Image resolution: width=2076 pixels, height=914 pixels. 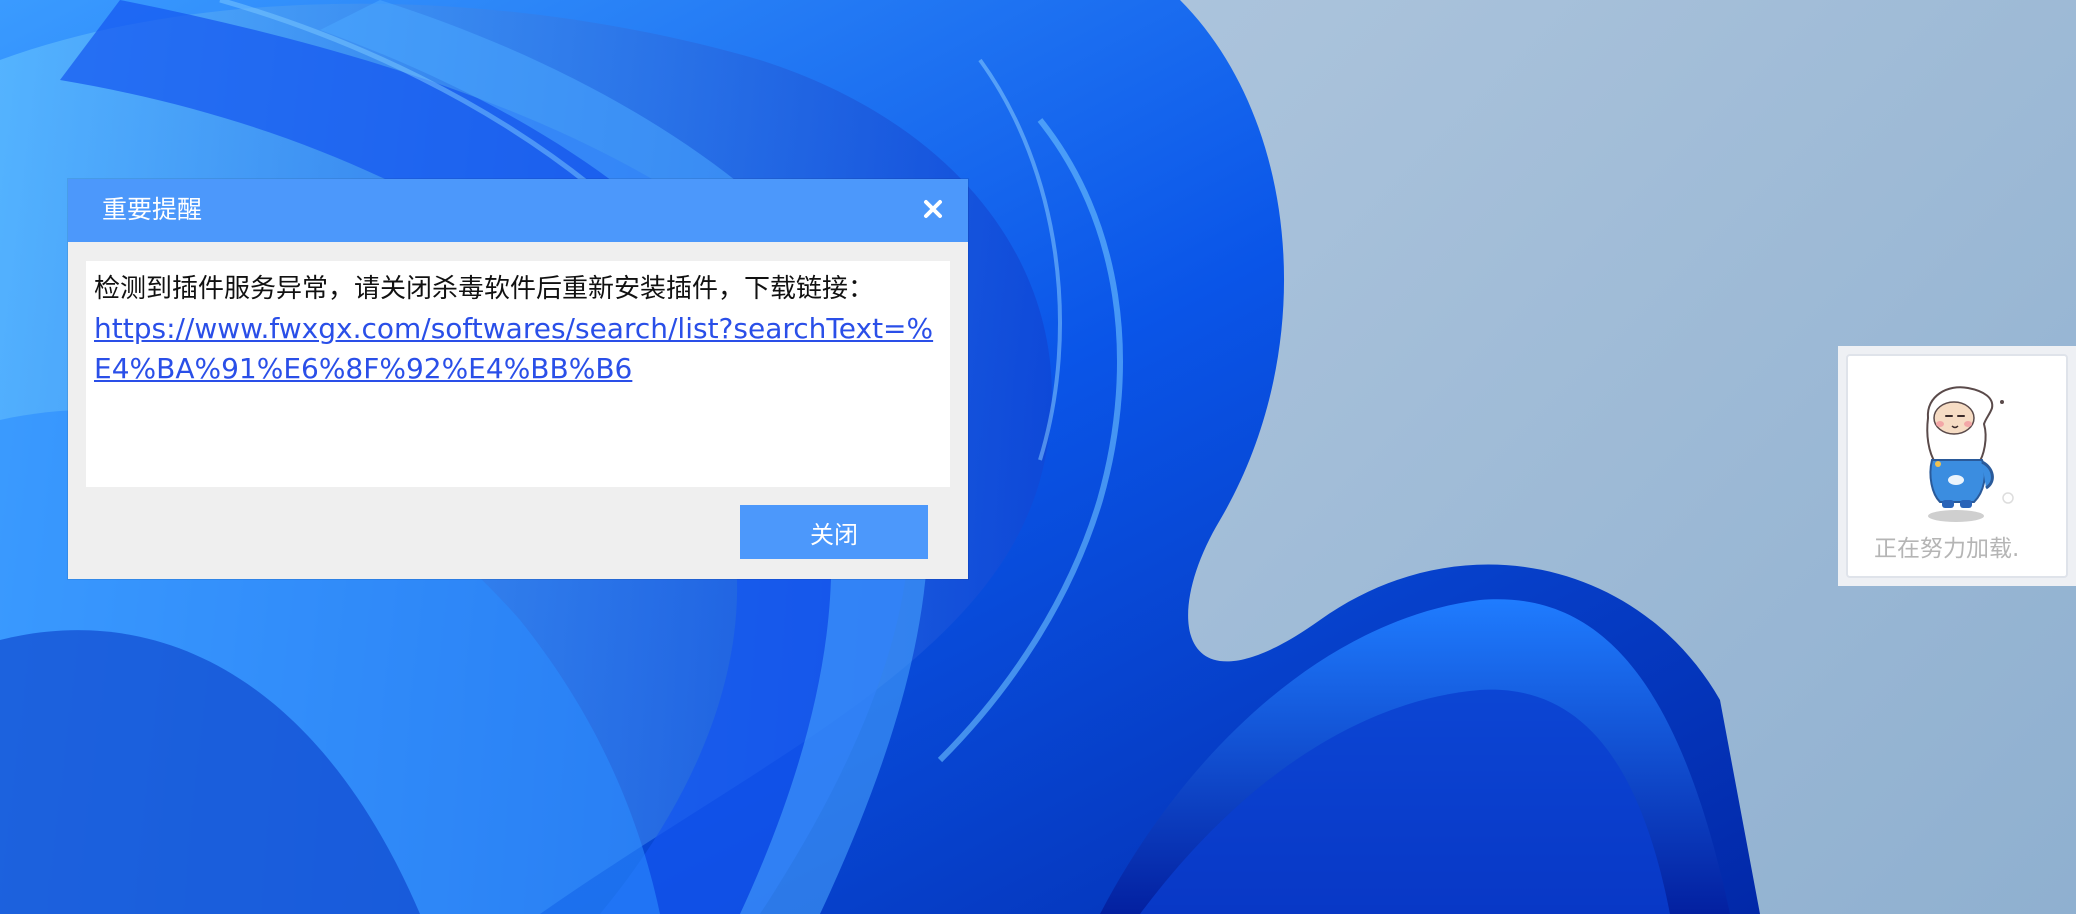 I want to click on loading-widget: 正在努力加载., so click(x=1957, y=466).